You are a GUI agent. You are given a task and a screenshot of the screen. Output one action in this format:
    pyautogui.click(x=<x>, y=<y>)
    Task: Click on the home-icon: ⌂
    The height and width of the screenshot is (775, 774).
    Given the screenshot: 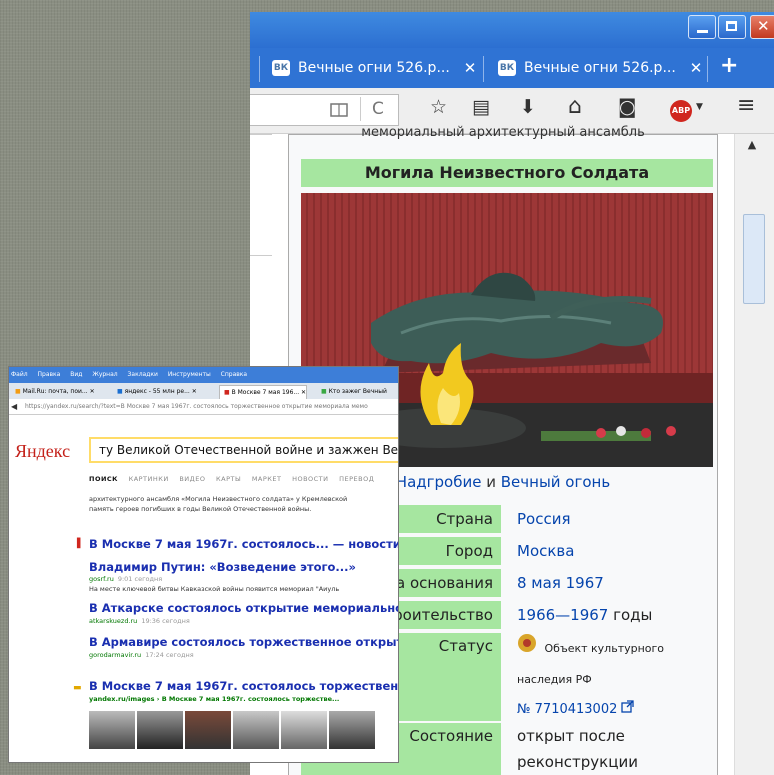 What is the action you would take?
    pyautogui.click(x=575, y=106)
    